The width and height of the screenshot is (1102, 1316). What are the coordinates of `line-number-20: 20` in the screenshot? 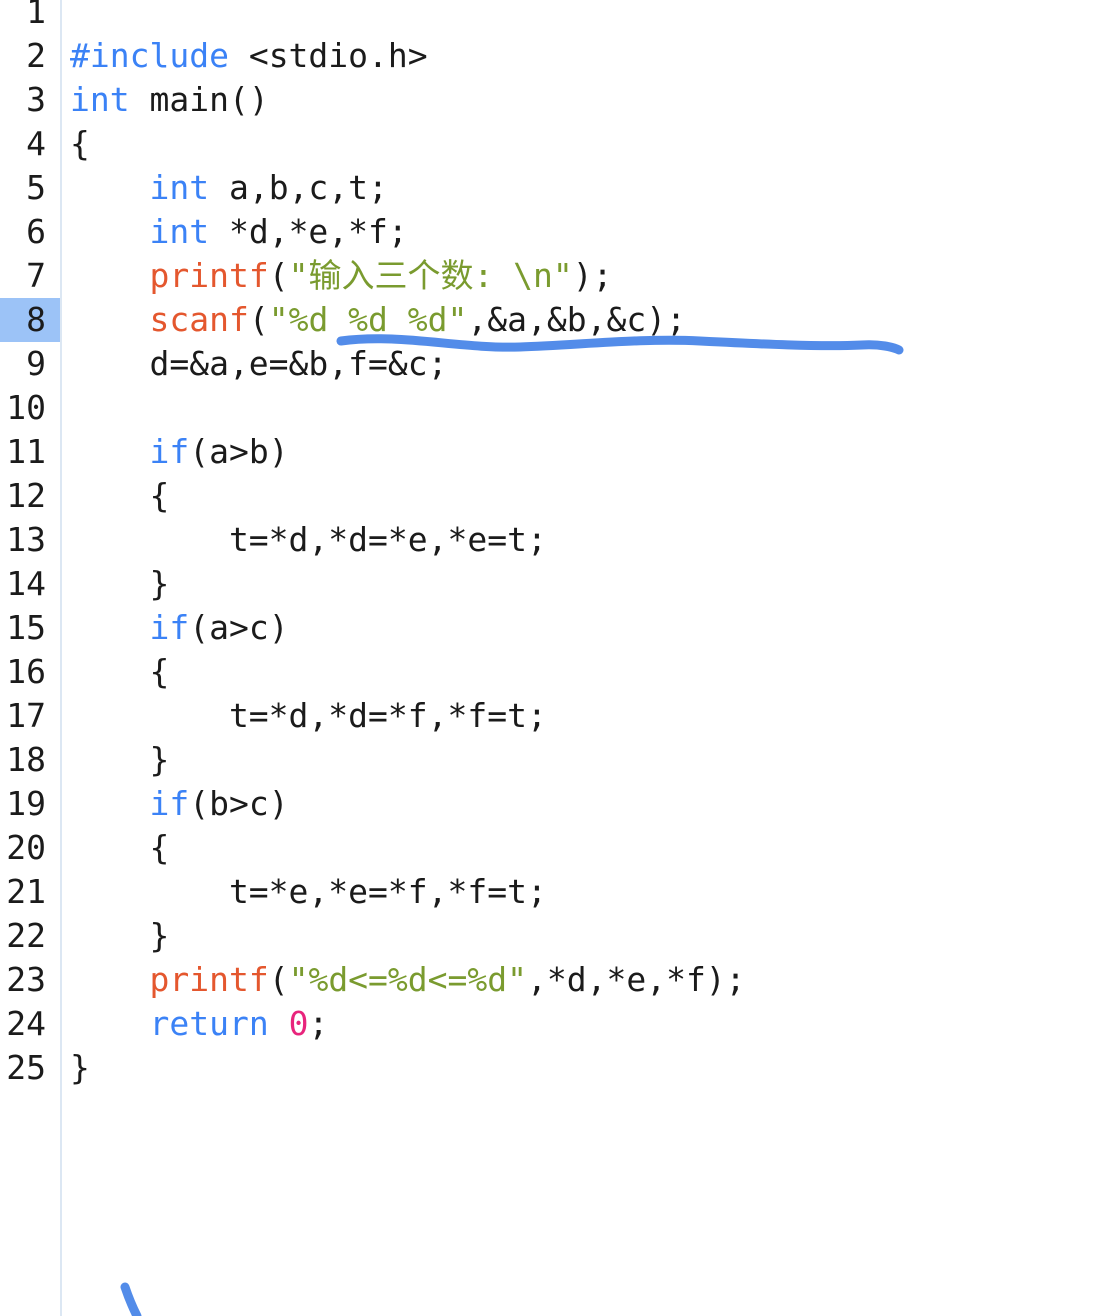 It's located at (30, 848).